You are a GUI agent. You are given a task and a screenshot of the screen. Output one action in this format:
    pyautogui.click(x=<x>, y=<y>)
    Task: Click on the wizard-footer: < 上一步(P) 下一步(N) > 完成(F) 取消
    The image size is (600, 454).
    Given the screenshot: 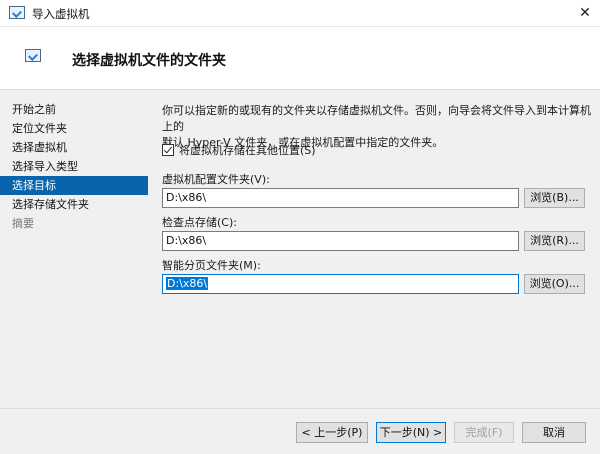 What is the action you would take?
    pyautogui.click(x=300, y=431)
    